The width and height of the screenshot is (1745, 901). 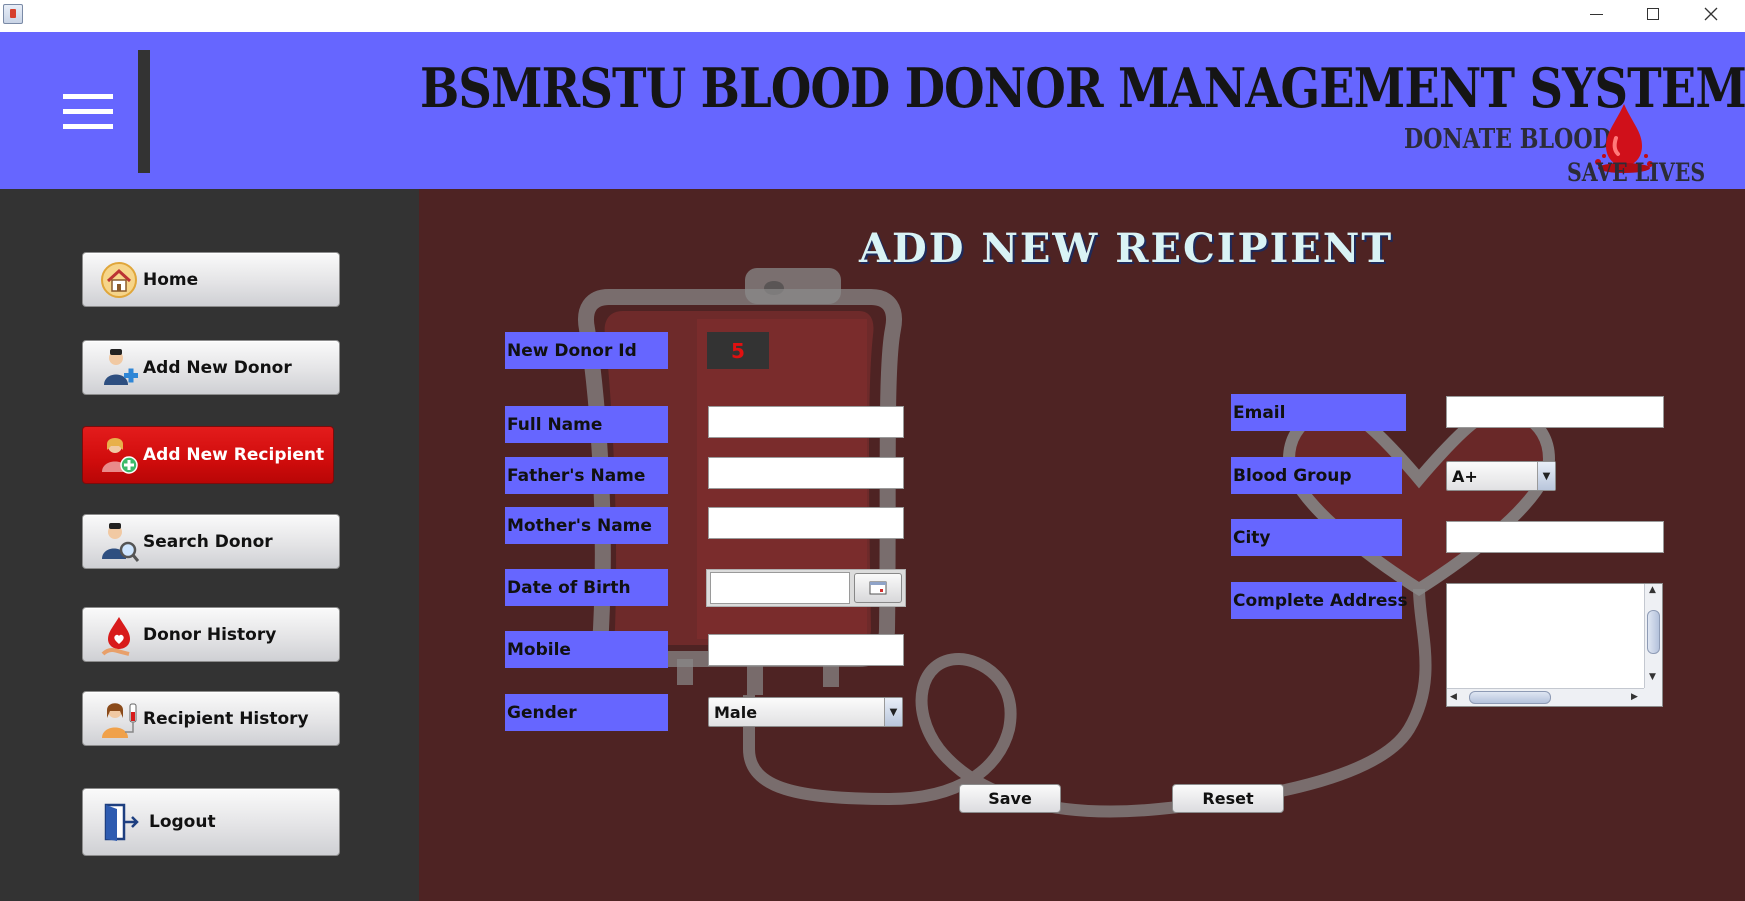 I want to click on city-field, so click(x=1555, y=537).